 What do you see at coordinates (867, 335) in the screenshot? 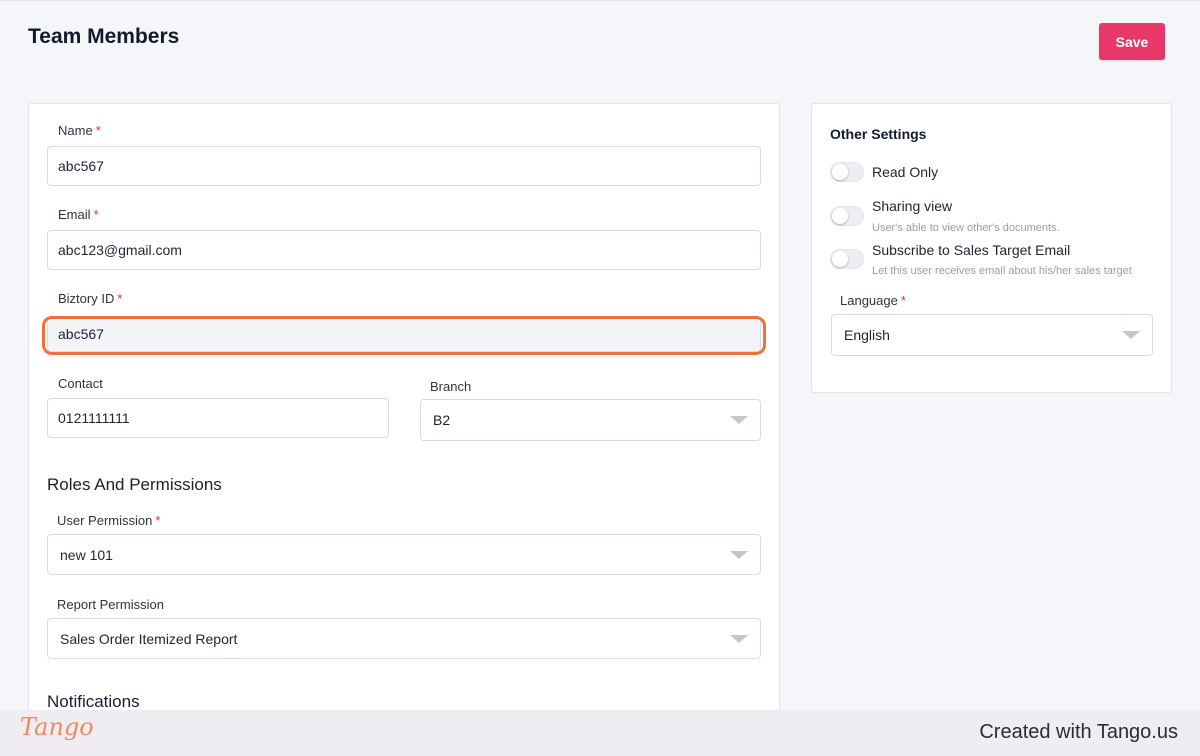
I see `language-value: English` at bounding box center [867, 335].